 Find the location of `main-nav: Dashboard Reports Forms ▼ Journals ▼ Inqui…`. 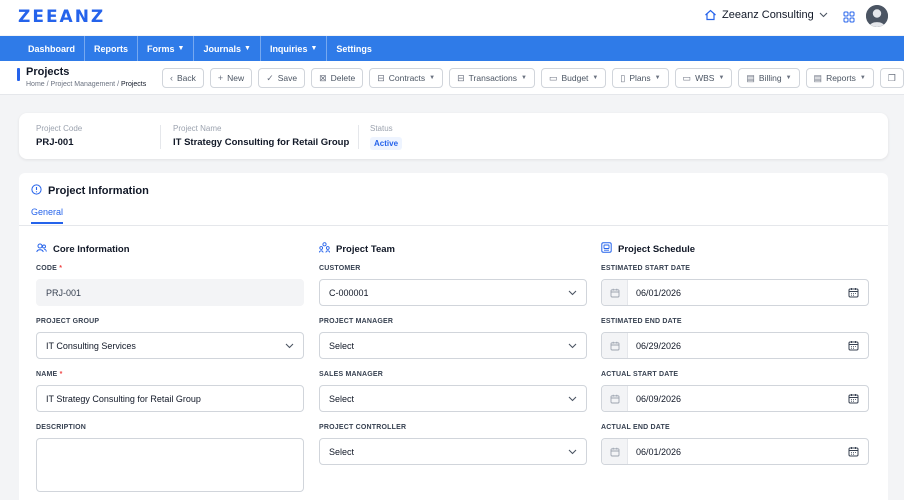

main-nav: Dashboard Reports Forms ▼ Journals ▼ Inqui… is located at coordinates (452, 48).